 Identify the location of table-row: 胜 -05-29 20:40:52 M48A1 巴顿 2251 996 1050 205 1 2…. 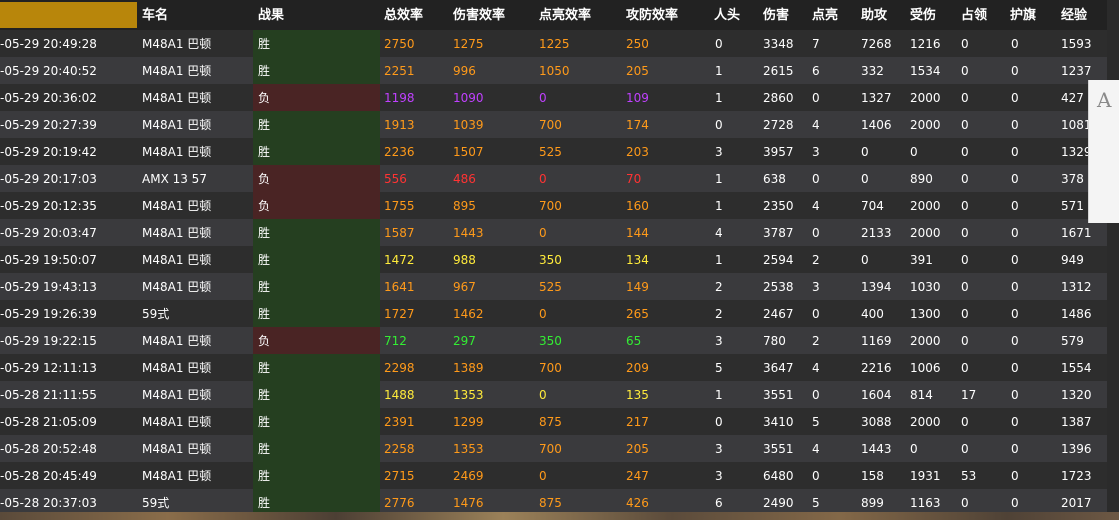
(553, 70).